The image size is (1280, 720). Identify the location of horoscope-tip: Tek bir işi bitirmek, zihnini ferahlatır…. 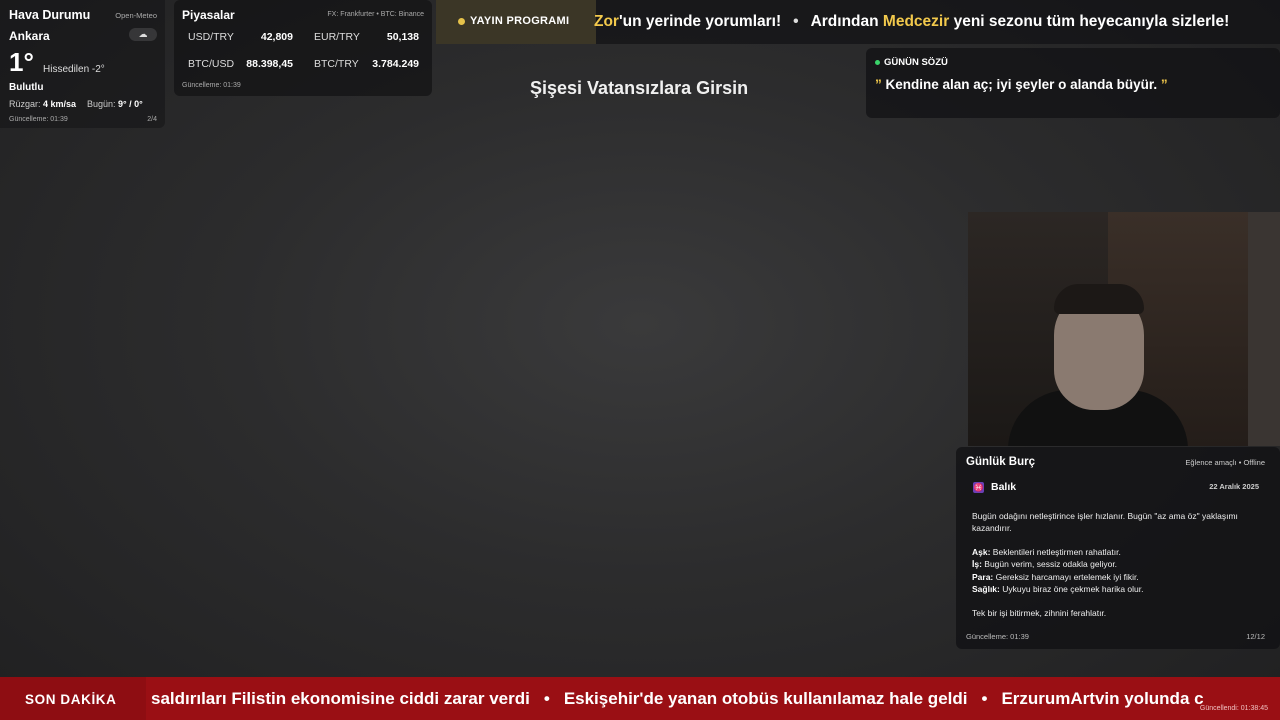
(1039, 613).